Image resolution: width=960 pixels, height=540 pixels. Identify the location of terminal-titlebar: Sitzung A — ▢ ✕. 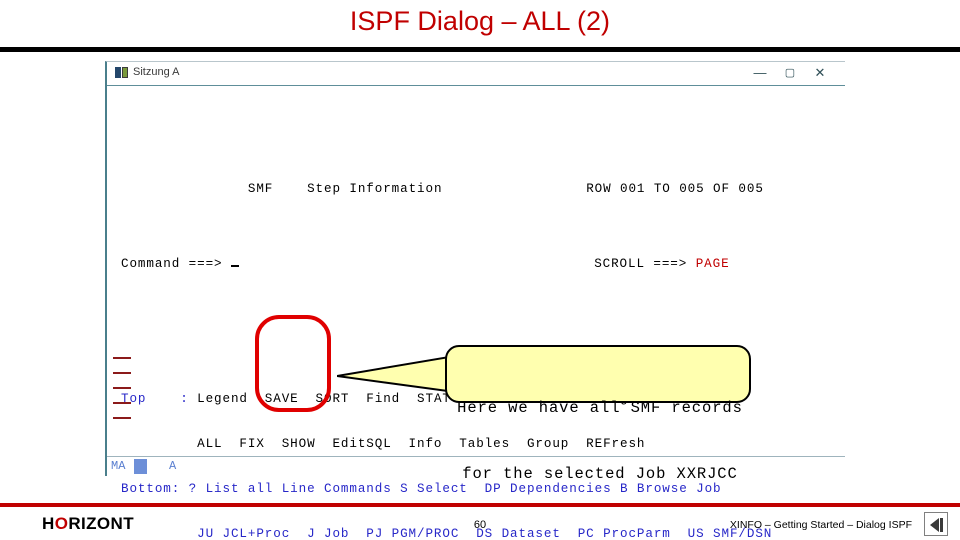
(476, 74).